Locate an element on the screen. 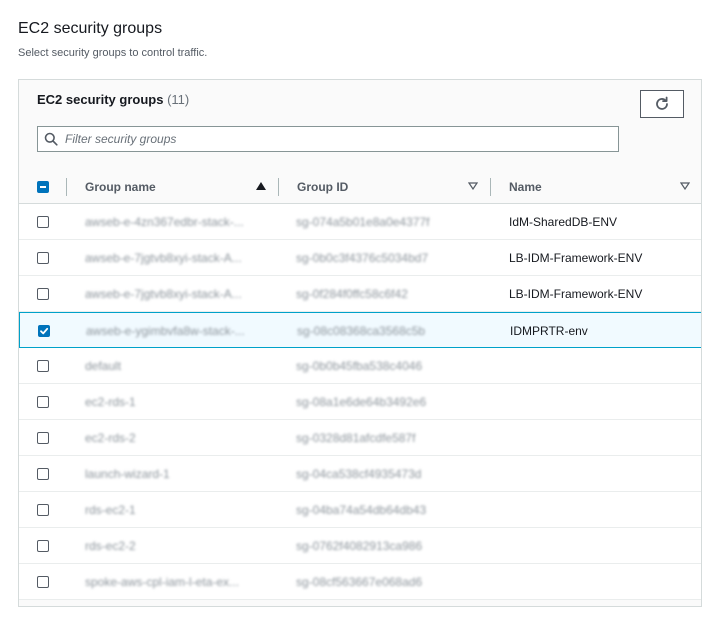 Image resolution: width=721 pixels, height=621 pixels. table-row: default sg-0b0b45fba538c4046 is located at coordinates (360, 366).